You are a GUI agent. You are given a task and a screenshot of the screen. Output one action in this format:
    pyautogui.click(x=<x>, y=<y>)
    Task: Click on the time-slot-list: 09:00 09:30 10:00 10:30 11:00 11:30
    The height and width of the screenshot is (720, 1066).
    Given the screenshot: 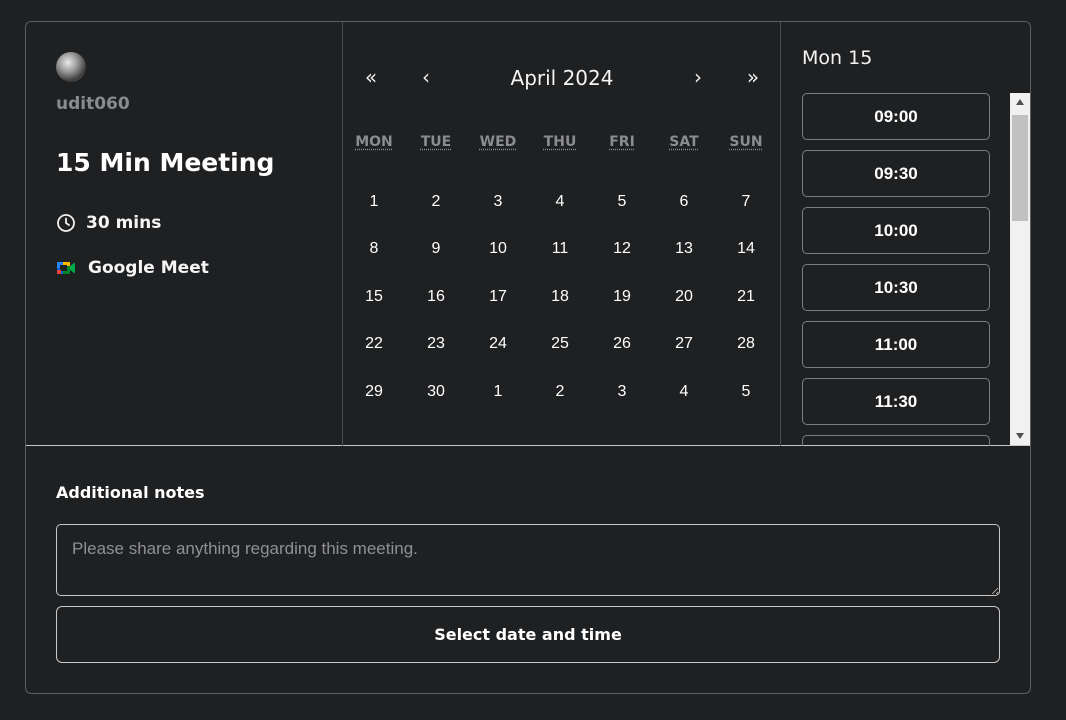 What is the action you would take?
    pyautogui.click(x=896, y=269)
    